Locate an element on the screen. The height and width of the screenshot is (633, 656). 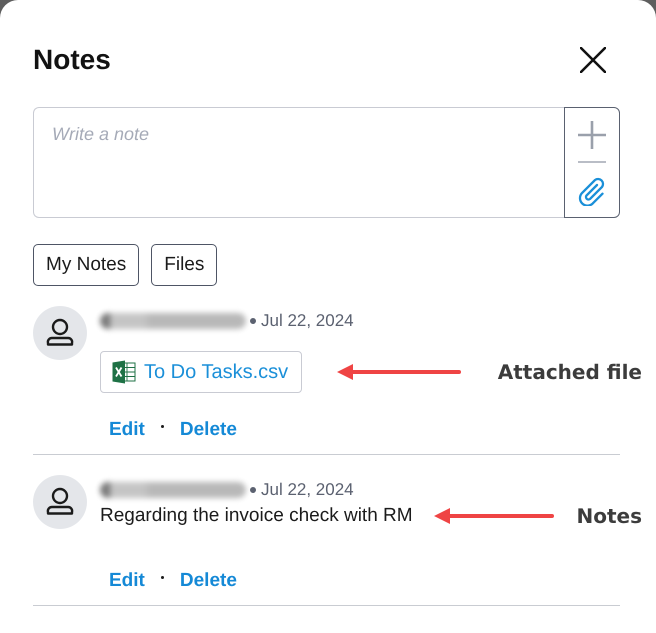
paperclip-icon is located at coordinates (592, 191).